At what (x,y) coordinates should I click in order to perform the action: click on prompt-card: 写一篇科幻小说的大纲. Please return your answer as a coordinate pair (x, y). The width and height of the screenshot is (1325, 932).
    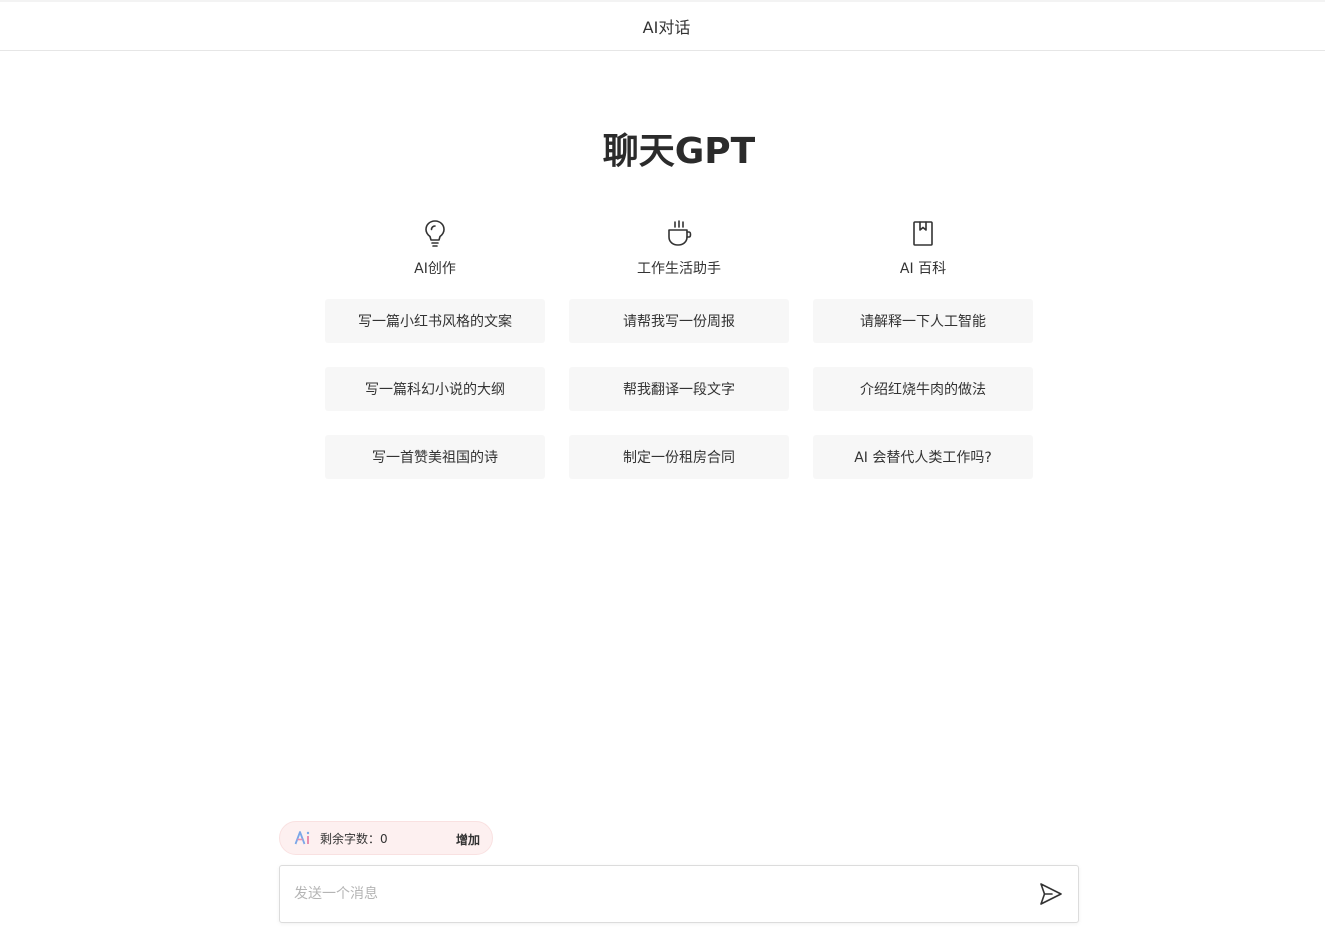
    Looking at the image, I should click on (435, 389).